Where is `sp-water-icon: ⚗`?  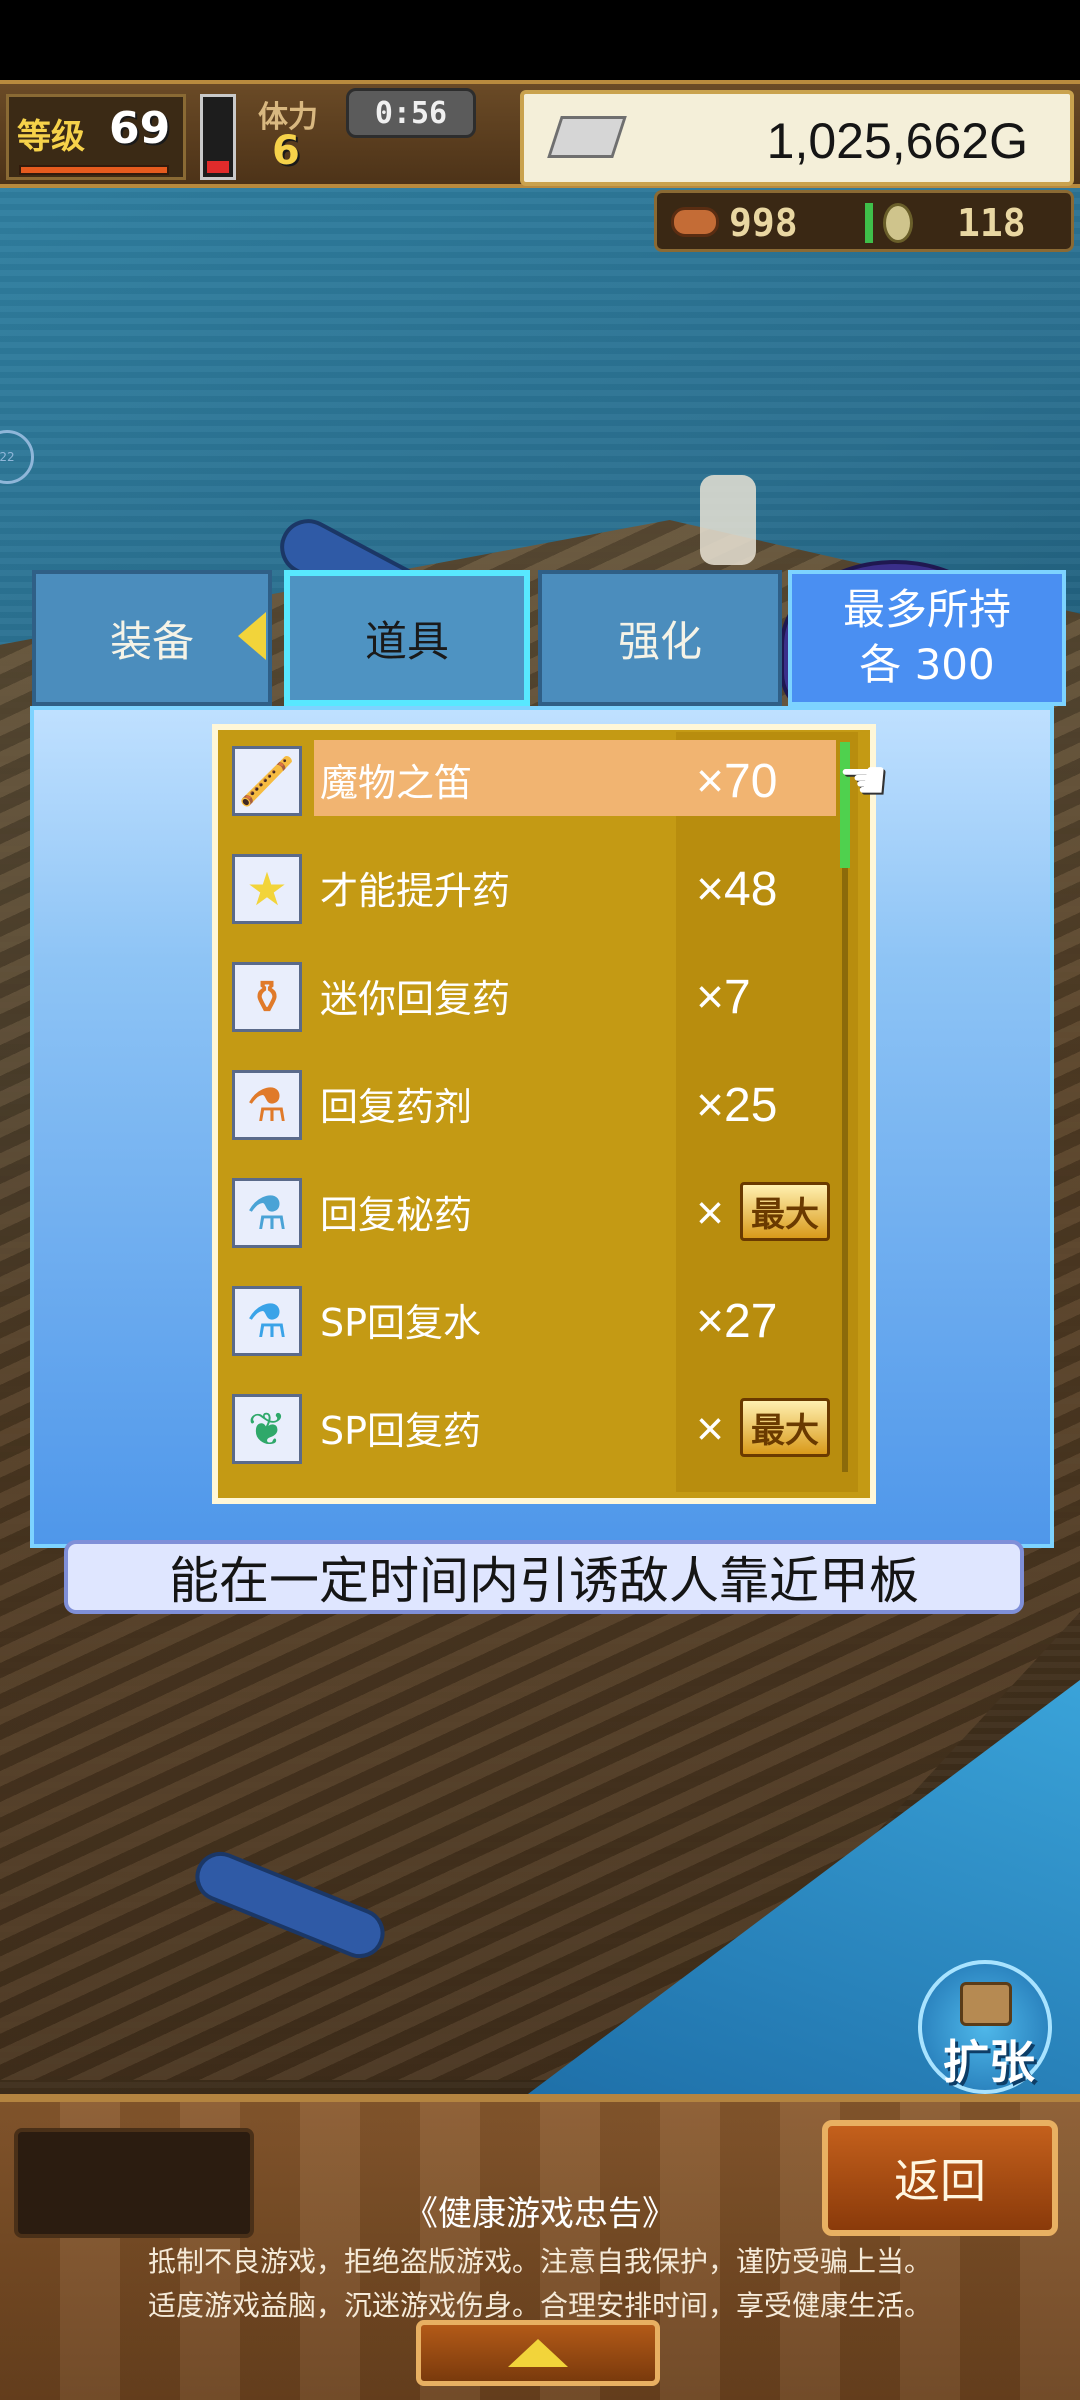
sp-water-icon: ⚗ is located at coordinates (267, 1321).